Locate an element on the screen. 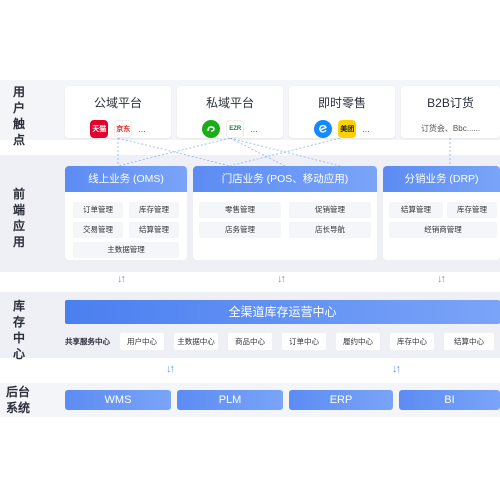 The width and height of the screenshot is (500, 500). shared-services-label: 共享服务中心 is located at coordinates (87, 341).